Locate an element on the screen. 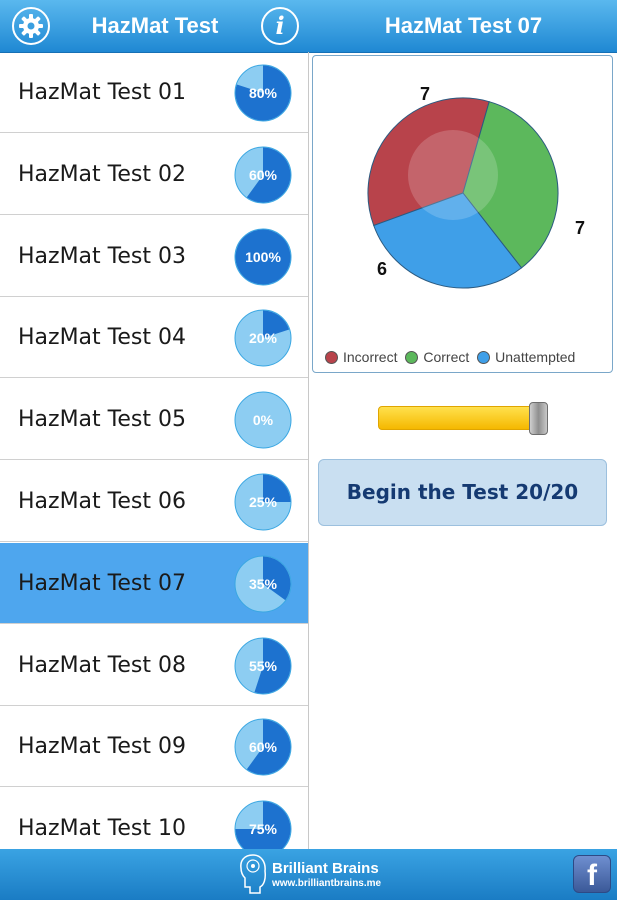 This screenshot has width=617, height=900. score-label: 35% is located at coordinates (263, 584).